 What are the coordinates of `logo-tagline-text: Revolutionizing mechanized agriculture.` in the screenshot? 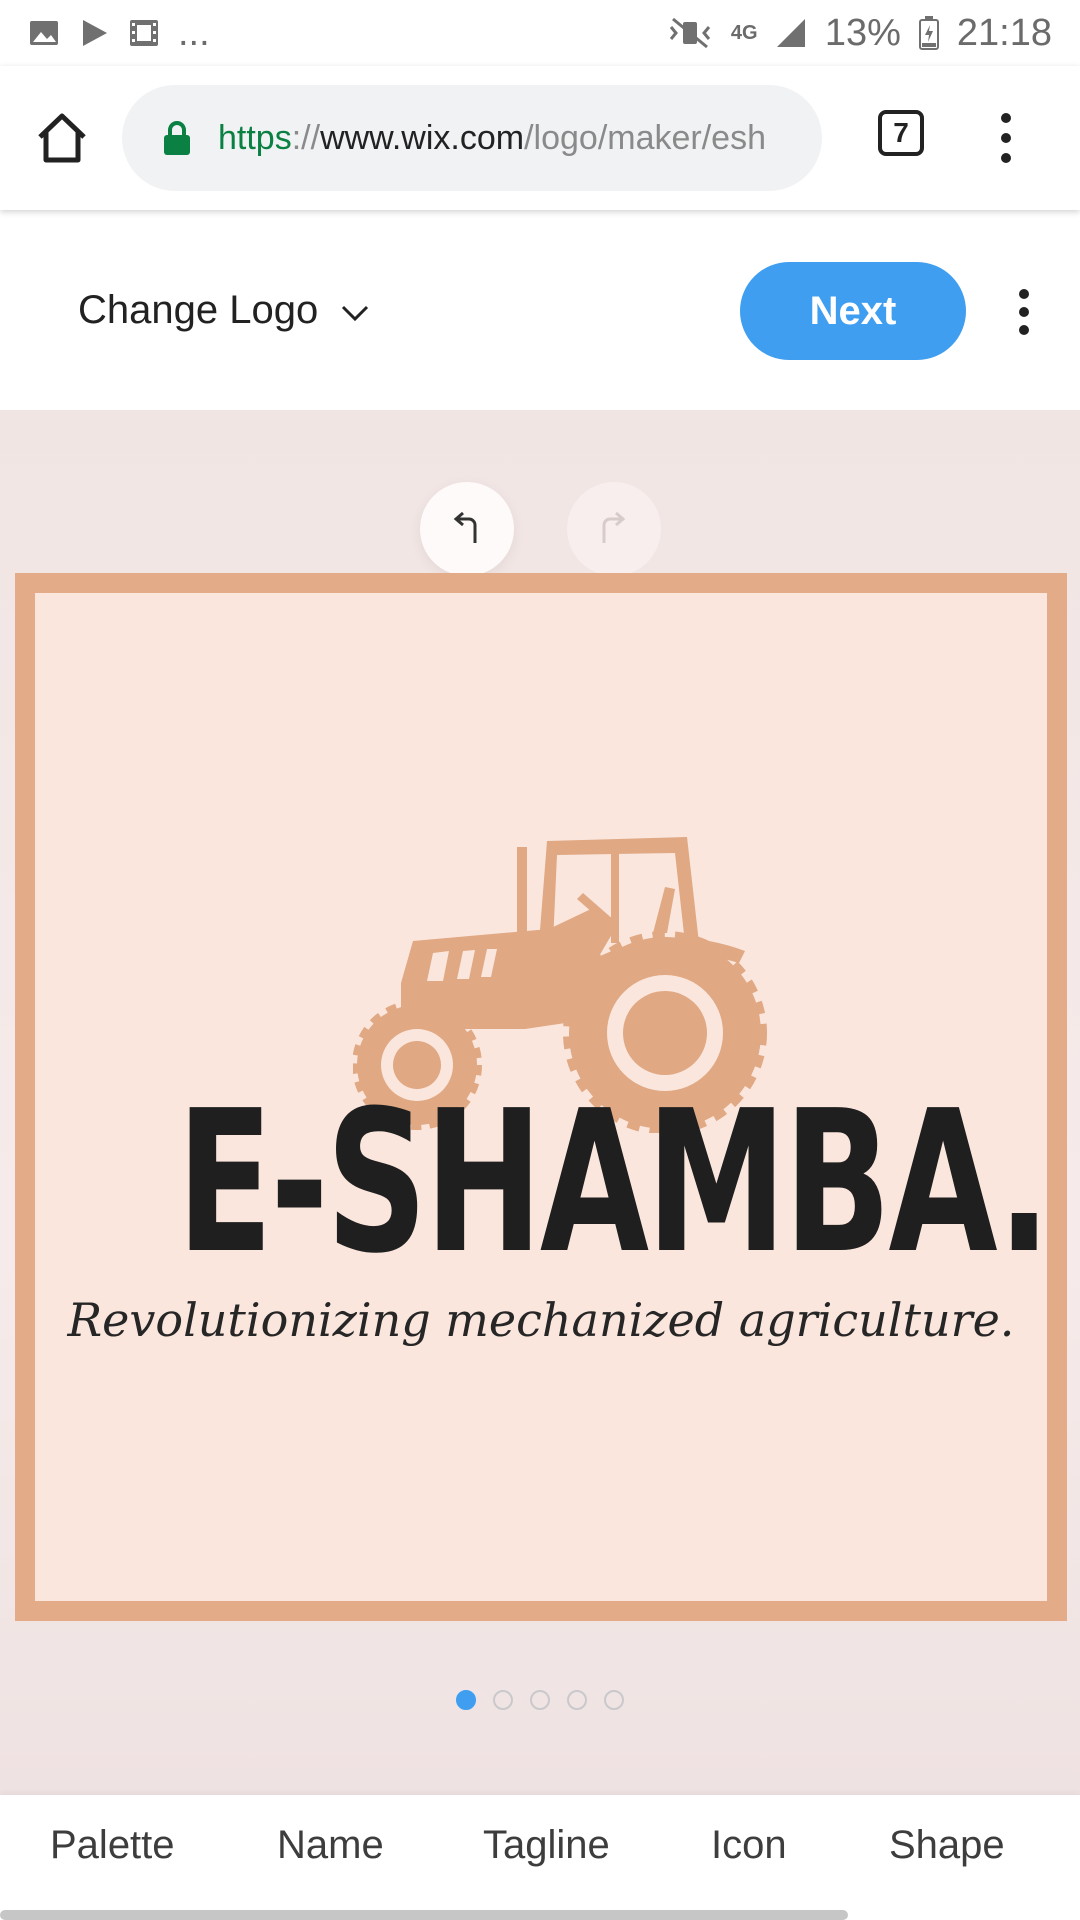 It's located at (541, 1320).